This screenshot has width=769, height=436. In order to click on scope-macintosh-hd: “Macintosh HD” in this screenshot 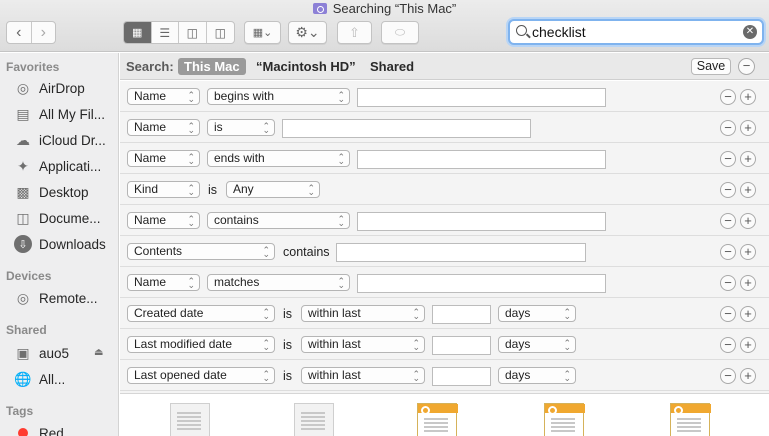, I will do `click(306, 66)`.